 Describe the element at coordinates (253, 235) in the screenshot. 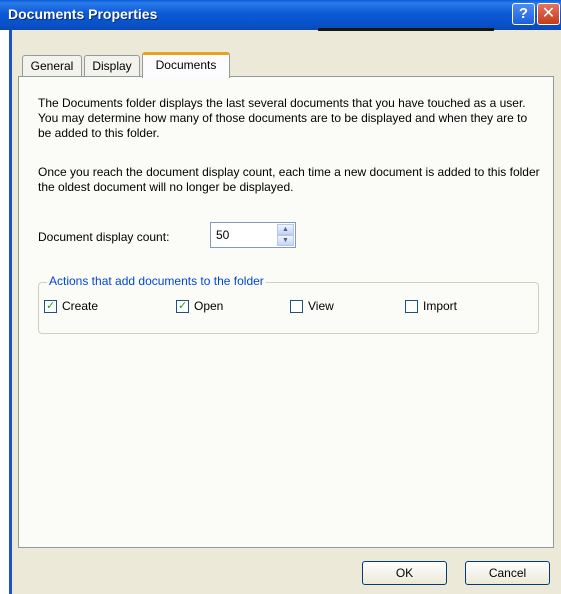

I see `display-count-stepper: 50 ▲ ▼` at that location.